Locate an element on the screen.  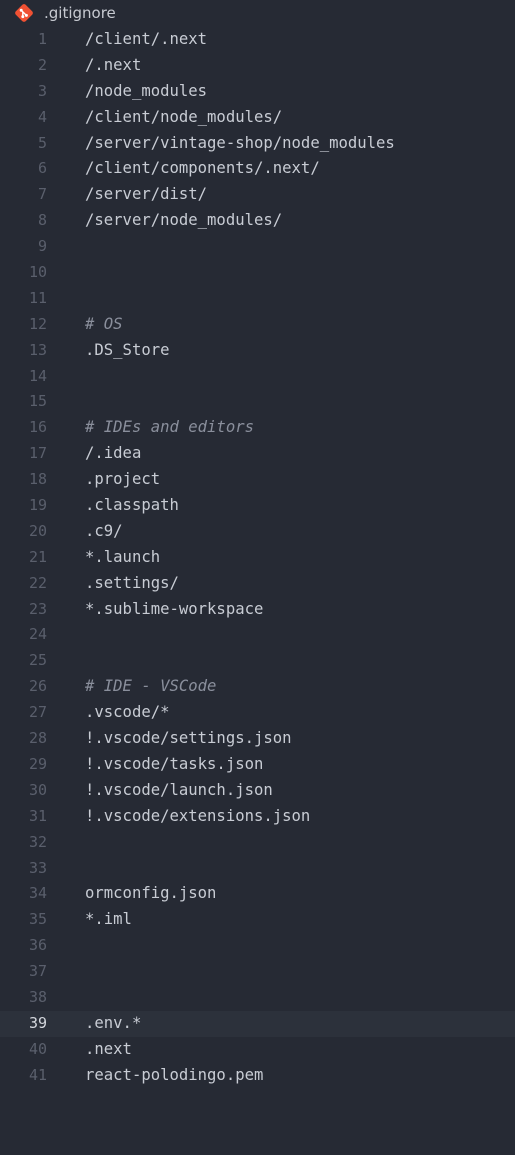
code-text: /client/node_modules/ is located at coordinates (183, 118).